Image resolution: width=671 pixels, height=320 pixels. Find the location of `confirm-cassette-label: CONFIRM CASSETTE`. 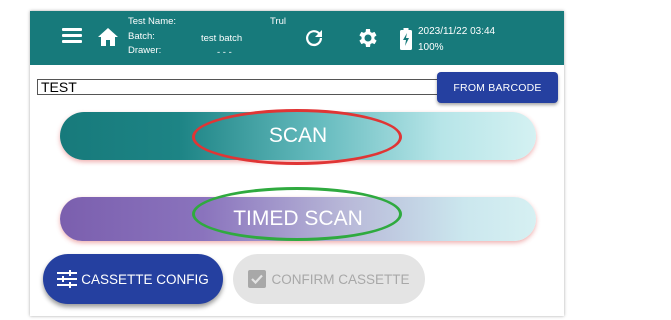

confirm-cassette-label: CONFIRM CASSETTE is located at coordinates (340, 279).